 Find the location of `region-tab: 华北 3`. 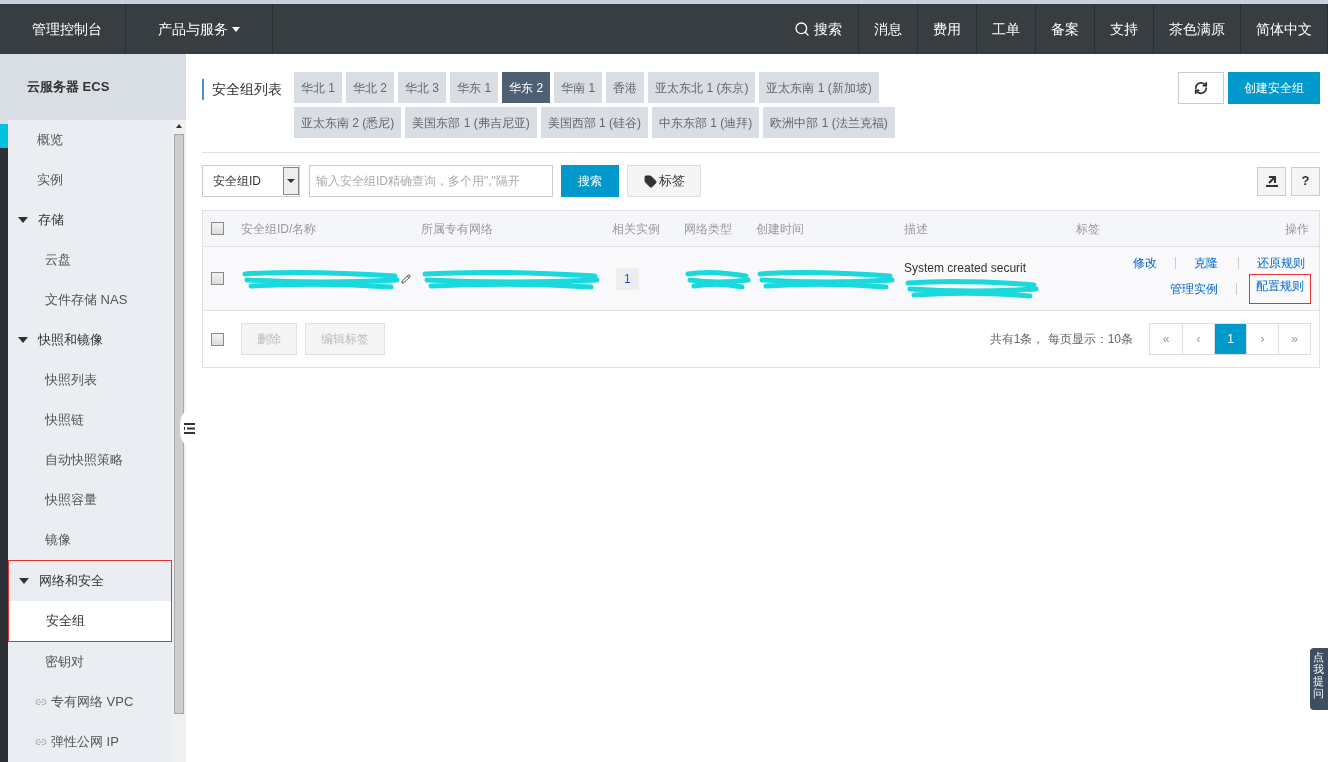

region-tab: 华北 3 is located at coordinates (422, 87).